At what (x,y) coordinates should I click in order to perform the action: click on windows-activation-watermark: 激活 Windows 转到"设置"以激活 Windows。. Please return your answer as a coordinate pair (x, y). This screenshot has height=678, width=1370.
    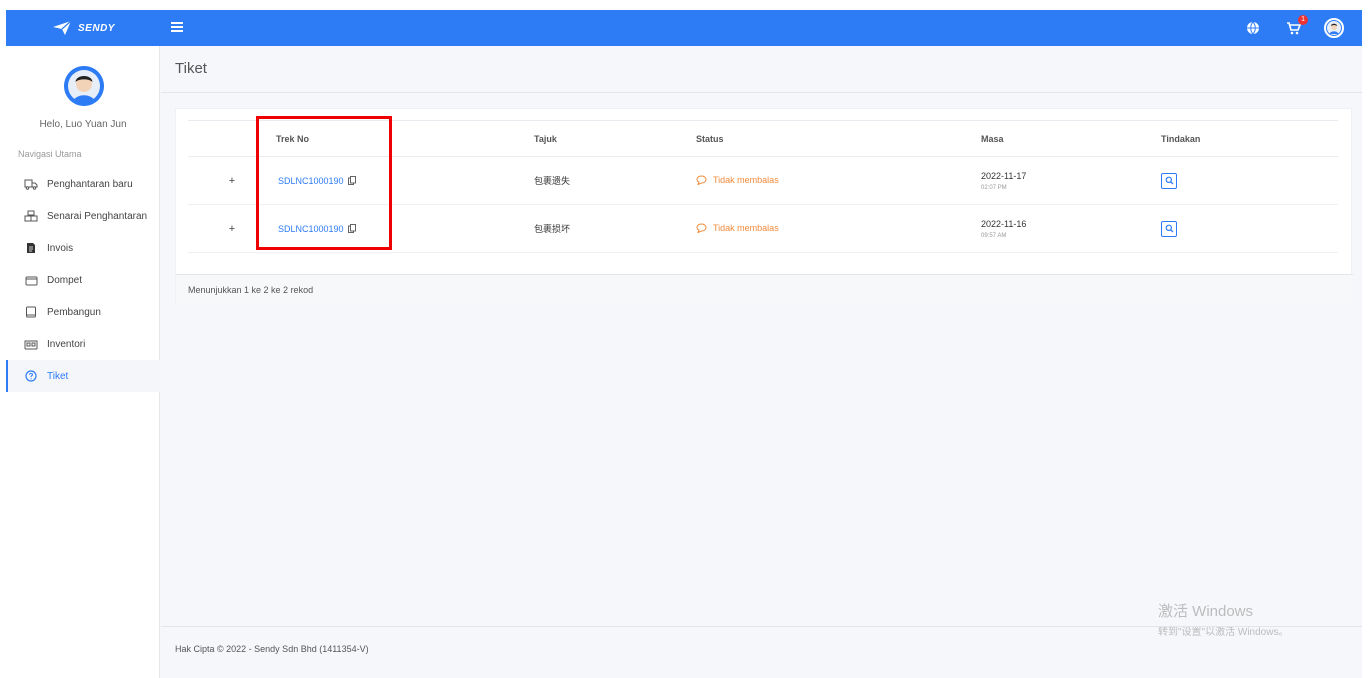
    Looking at the image, I should click on (1223, 619).